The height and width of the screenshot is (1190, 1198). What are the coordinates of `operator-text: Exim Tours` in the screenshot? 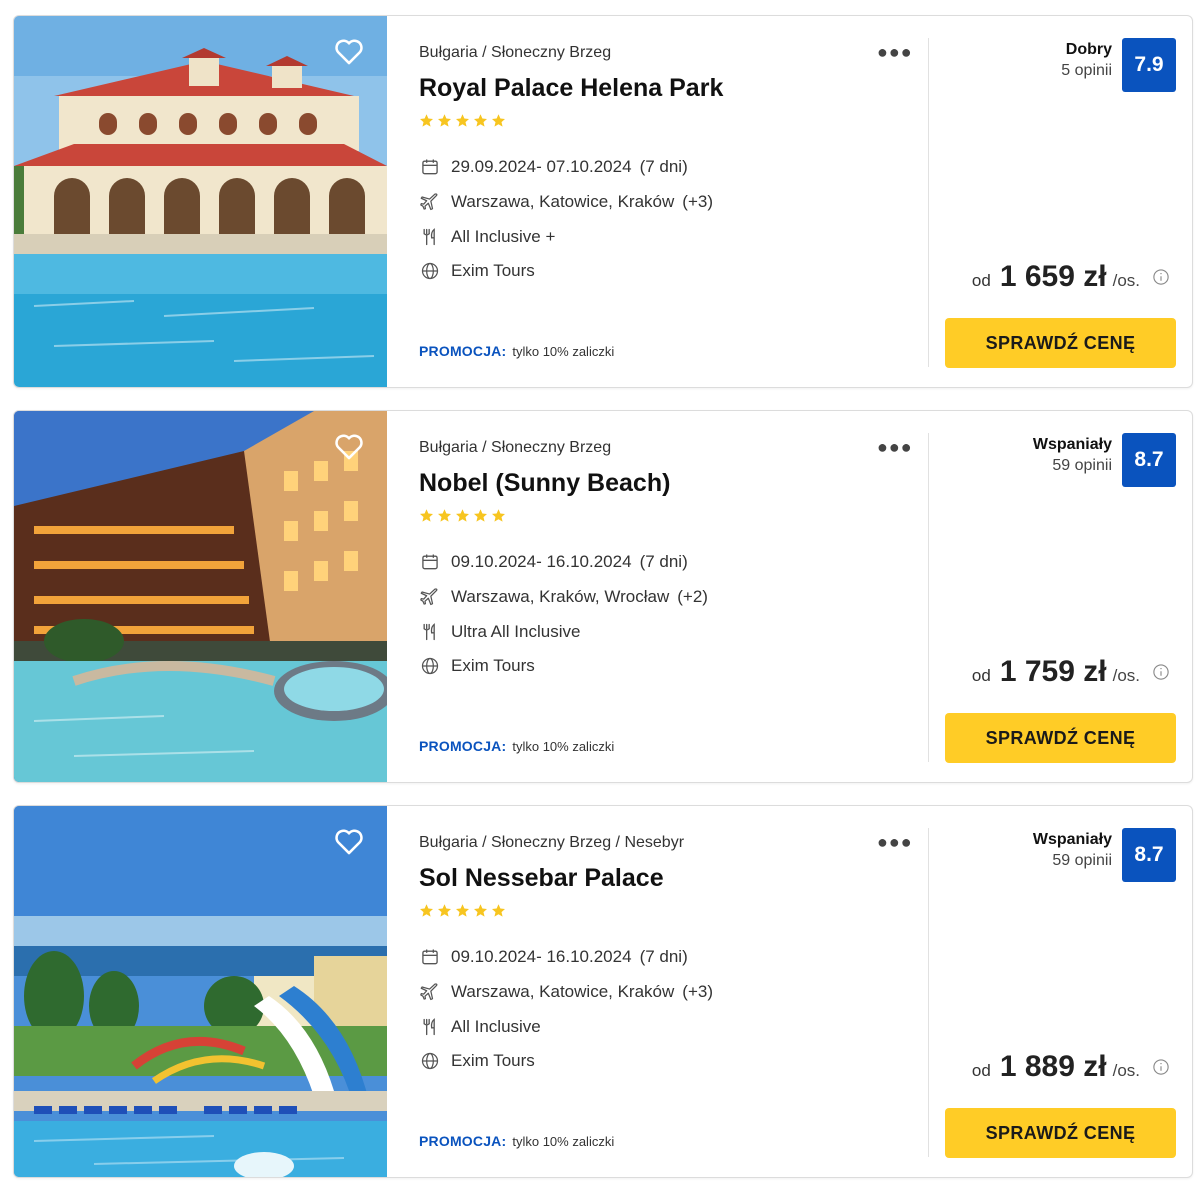 It's located at (493, 666).